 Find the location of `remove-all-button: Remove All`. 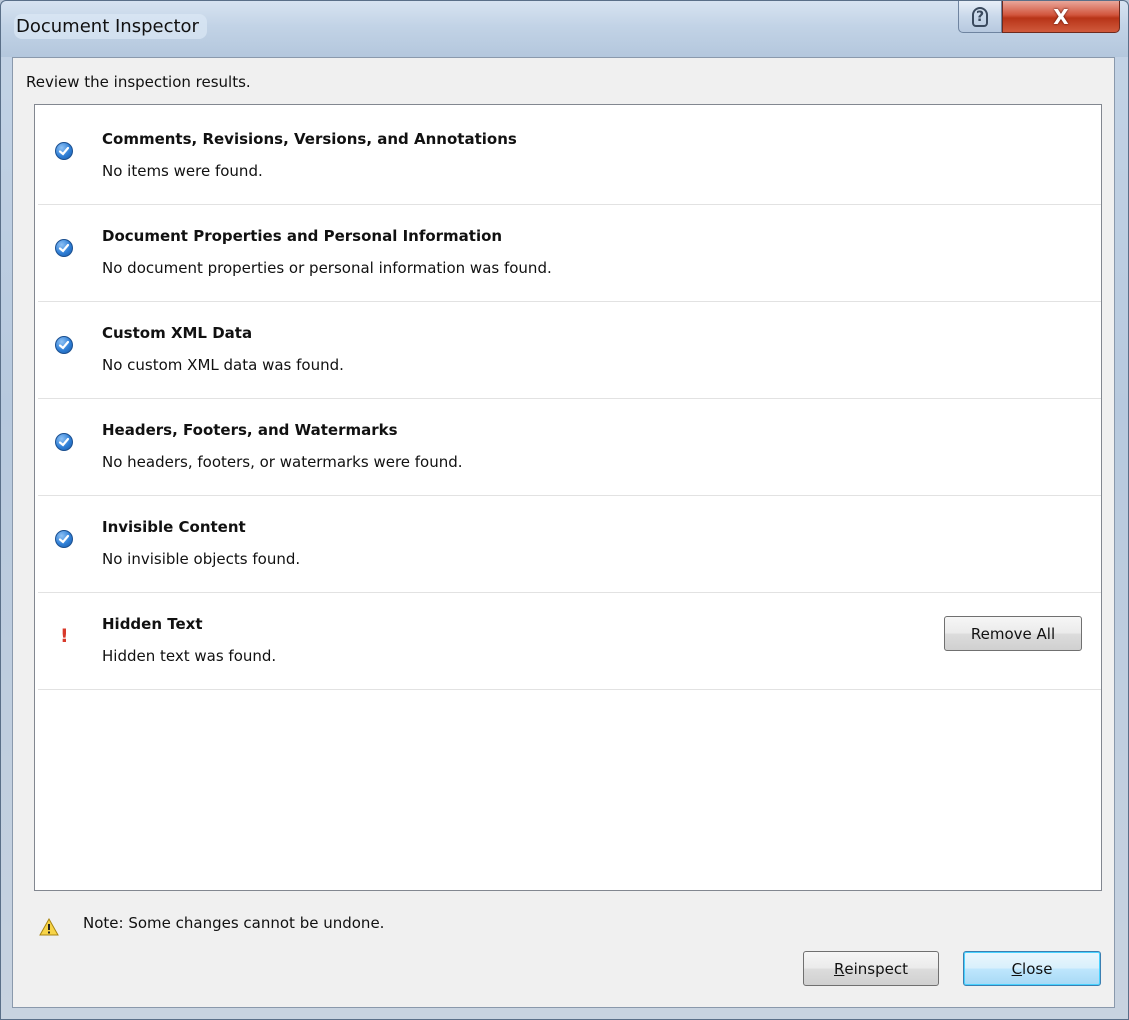

remove-all-button: Remove All is located at coordinates (1013, 633).